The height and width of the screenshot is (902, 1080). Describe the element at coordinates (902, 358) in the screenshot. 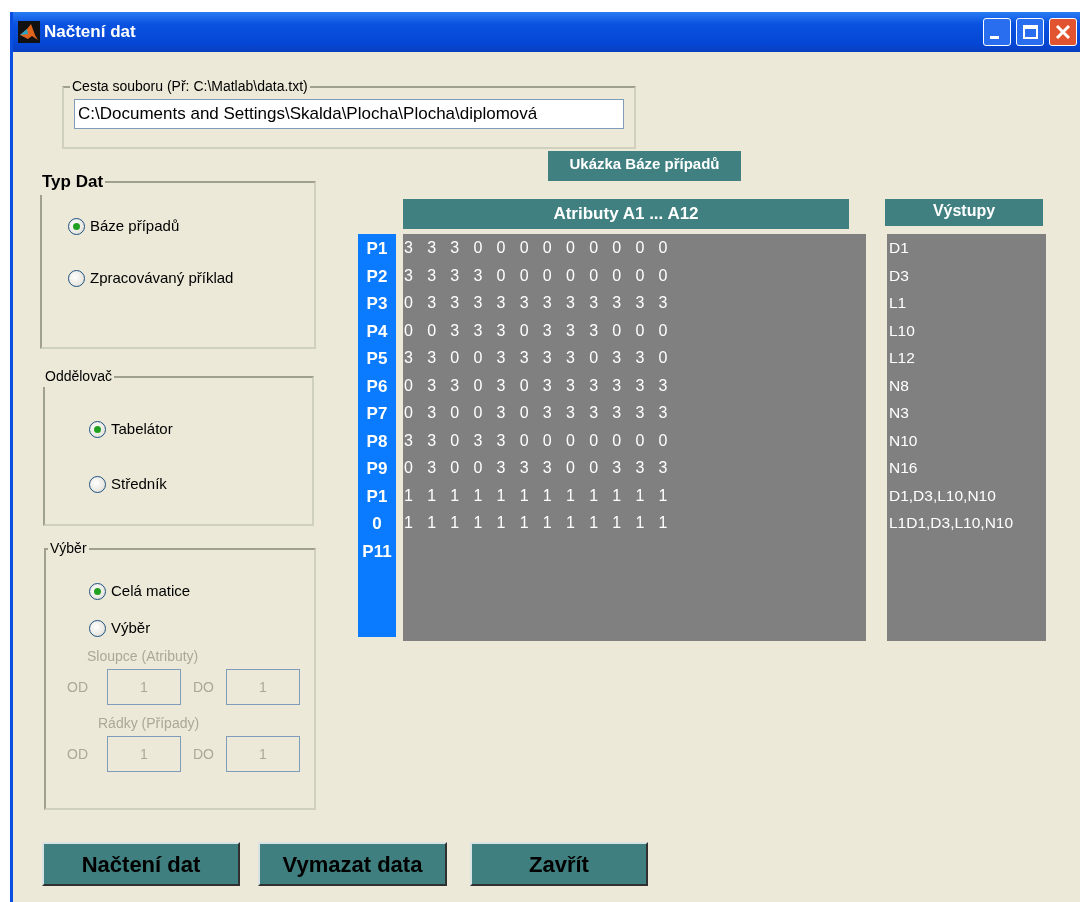

I see `output-value: L12` at that location.